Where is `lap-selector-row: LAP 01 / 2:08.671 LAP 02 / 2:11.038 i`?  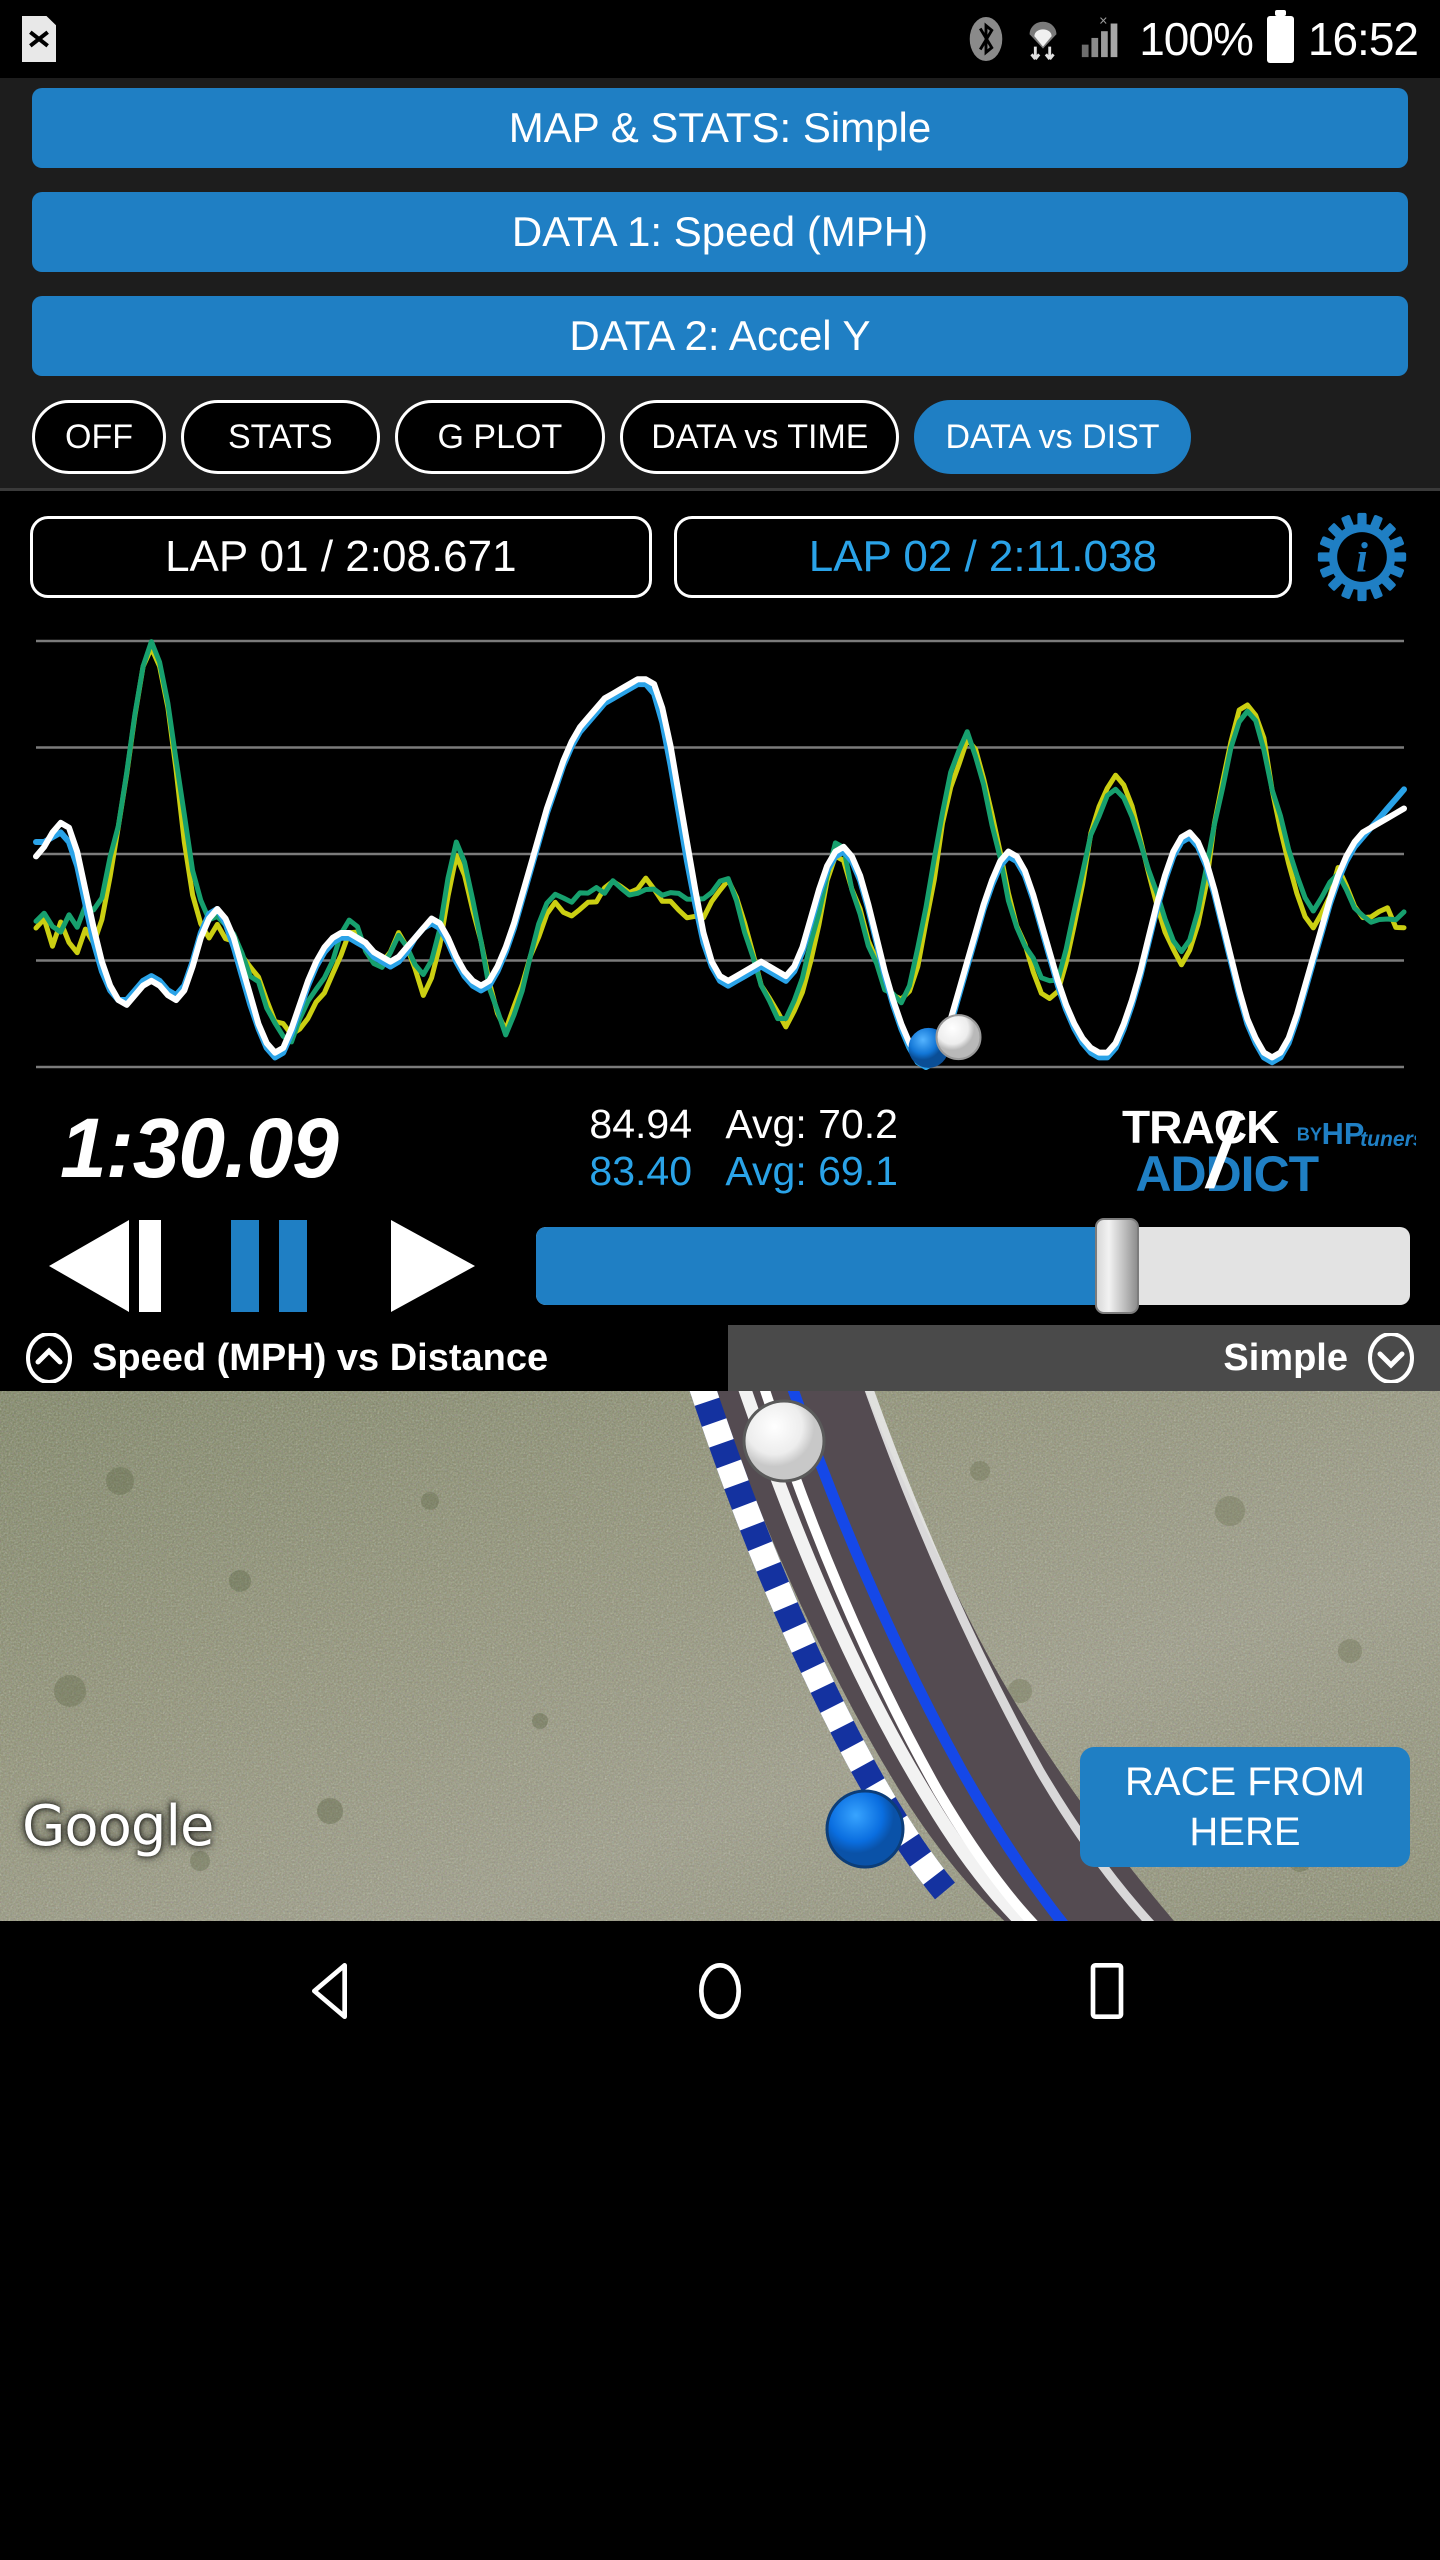
lap-selector-row: LAP 01 / 2:08.671 LAP 02 / 2:11.038 i is located at coordinates (720, 553).